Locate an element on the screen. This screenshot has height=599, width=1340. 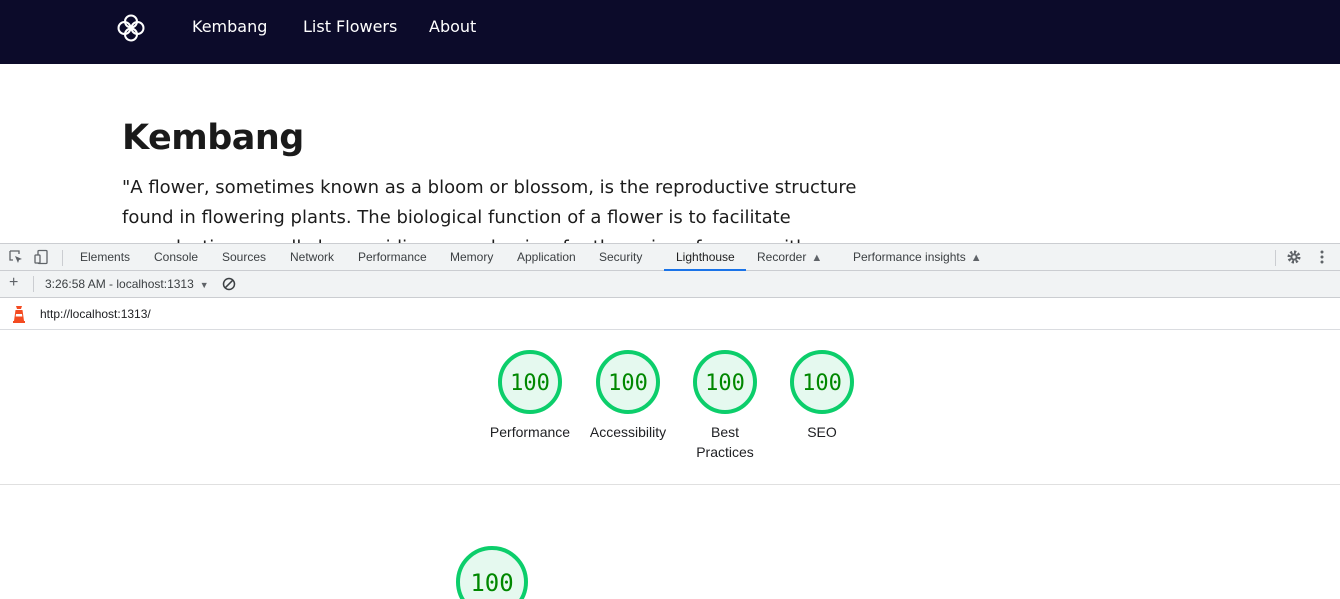
report-select-value: 3:26:58 AM - localhost:1313 is located at coordinates (119, 284).